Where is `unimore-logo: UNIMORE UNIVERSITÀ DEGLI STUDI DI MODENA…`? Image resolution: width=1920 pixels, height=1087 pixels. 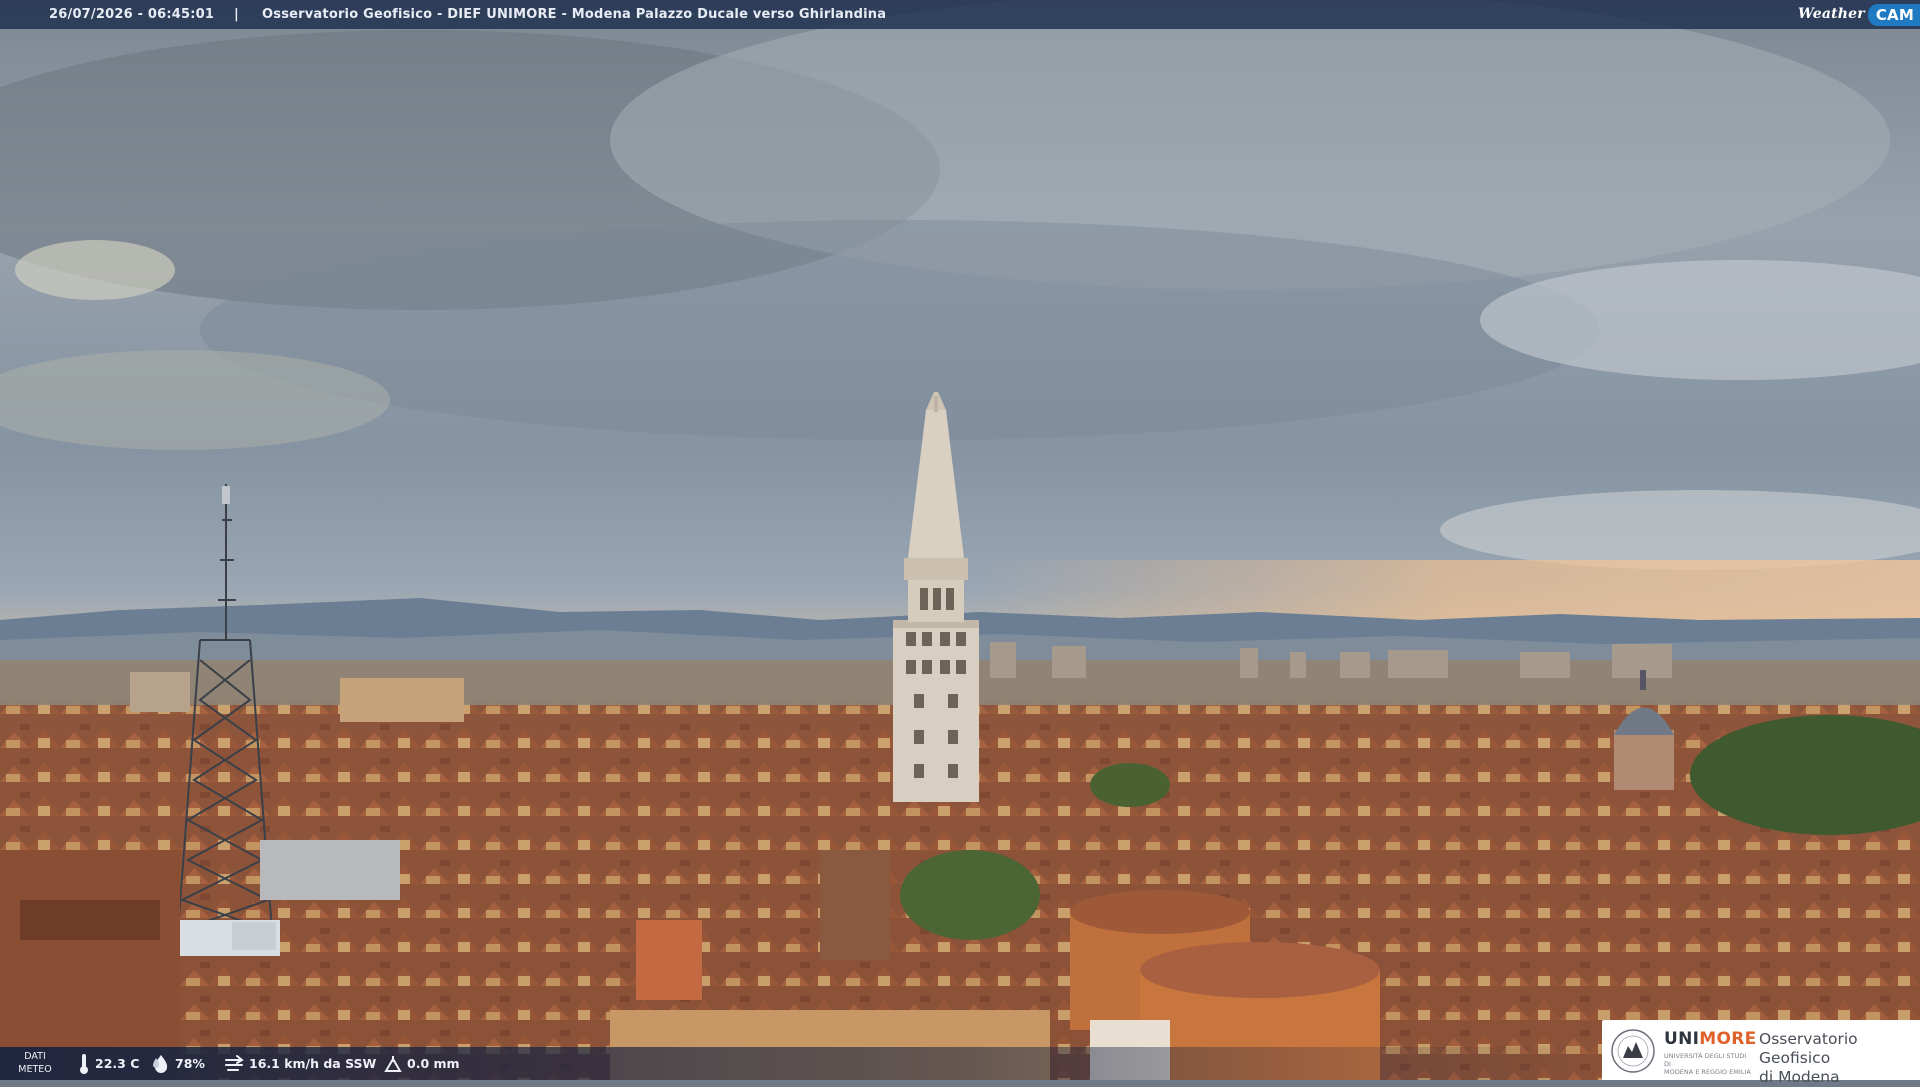
unimore-logo: UNIMORE UNIVERSITÀ DEGLI STUDI DI MODENA… is located at coordinates (1761, 1053).